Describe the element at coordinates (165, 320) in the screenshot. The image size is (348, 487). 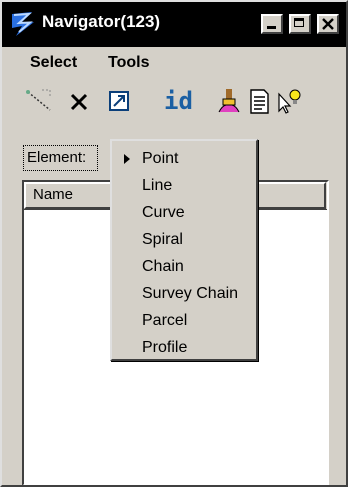
I see `menu-item-label: Parcel` at that location.